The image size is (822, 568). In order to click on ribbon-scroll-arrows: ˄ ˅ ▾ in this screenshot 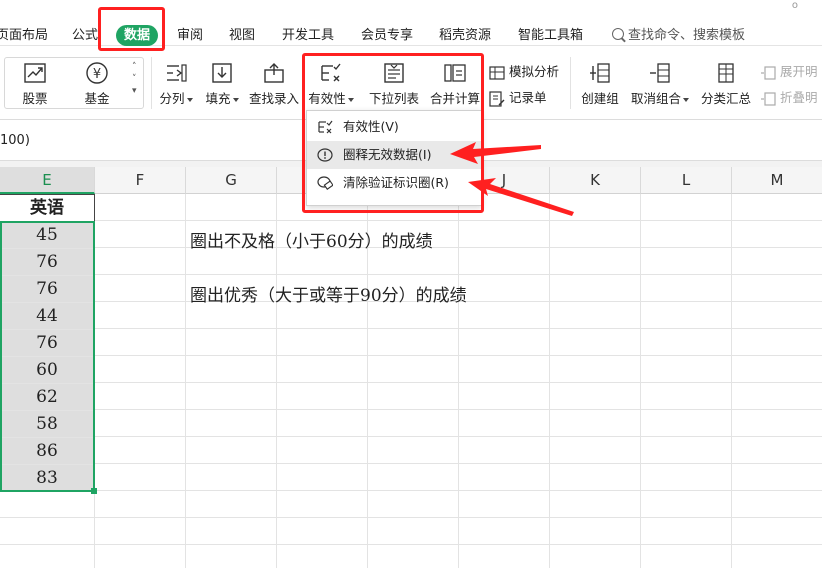, I will do `click(134, 79)`.